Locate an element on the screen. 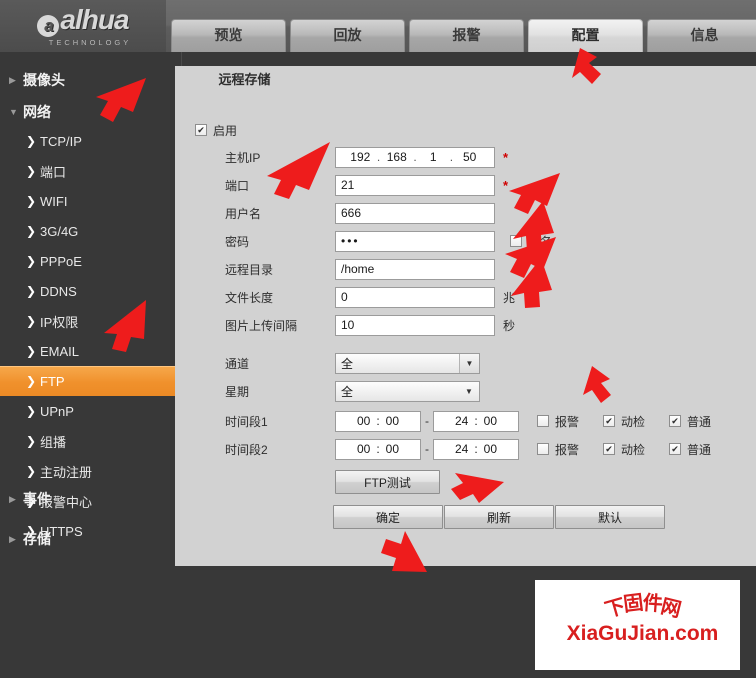  period-1-end-time: 24 : 00 is located at coordinates (476, 421).